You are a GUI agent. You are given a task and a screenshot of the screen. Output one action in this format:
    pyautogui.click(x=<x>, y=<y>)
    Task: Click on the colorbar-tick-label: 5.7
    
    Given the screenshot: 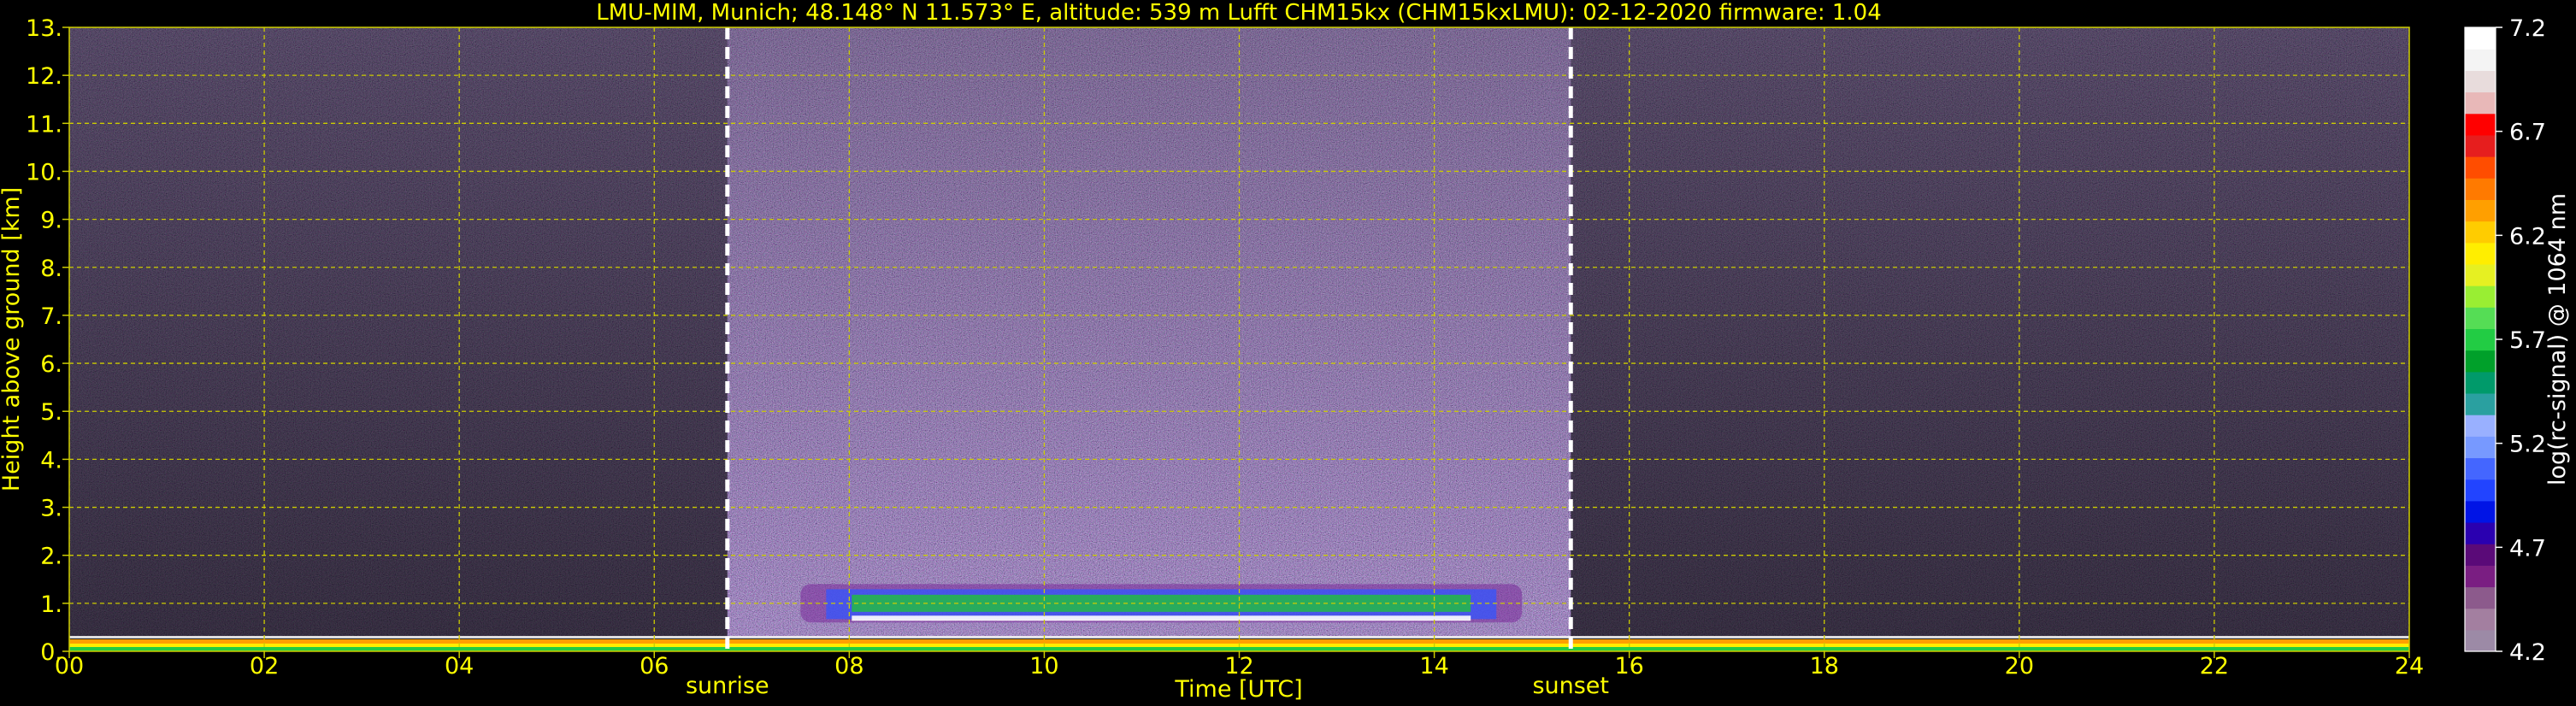 What is the action you would take?
    pyautogui.click(x=2527, y=340)
    